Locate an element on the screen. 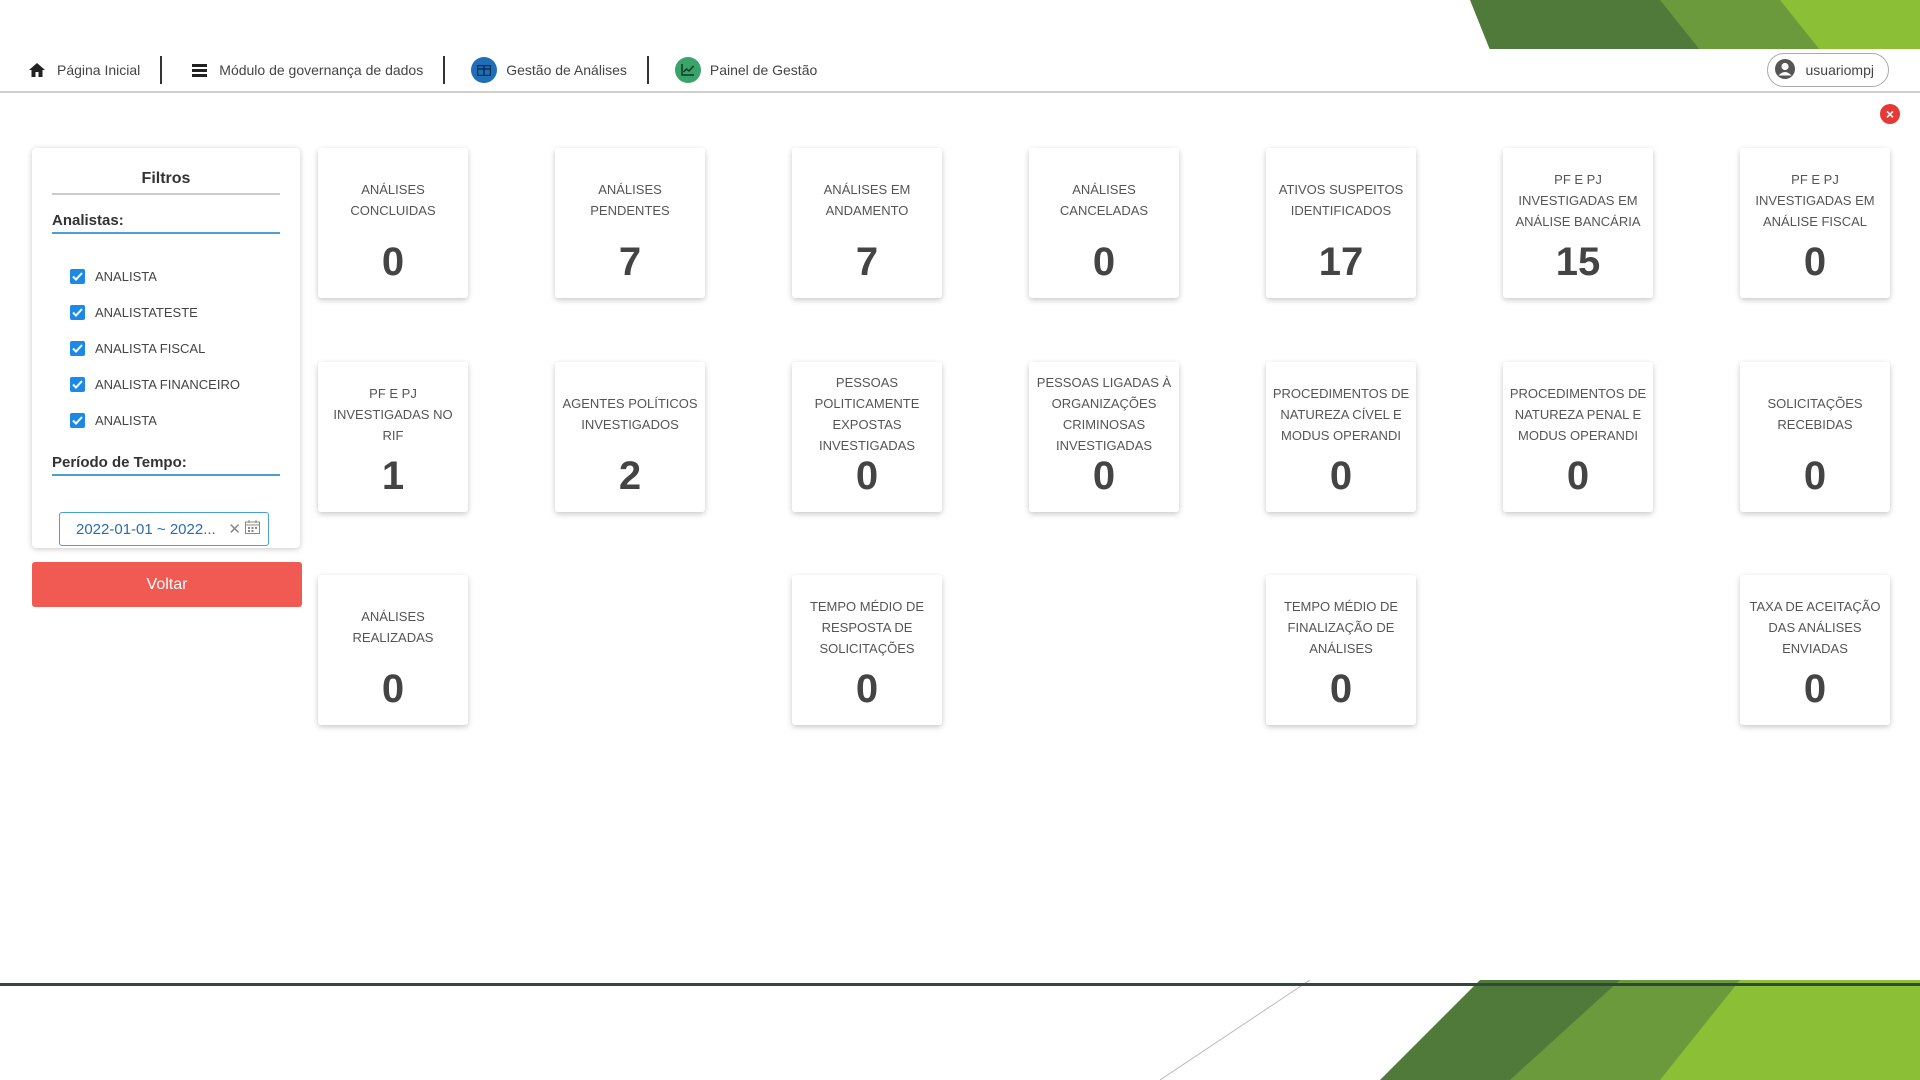 This screenshot has width=1920, height=1080. card-tempo-finalizacao: TEMPO MÉDIO DE FINALIZAÇÃO DE ANÁLISES 0 is located at coordinates (1341, 650).